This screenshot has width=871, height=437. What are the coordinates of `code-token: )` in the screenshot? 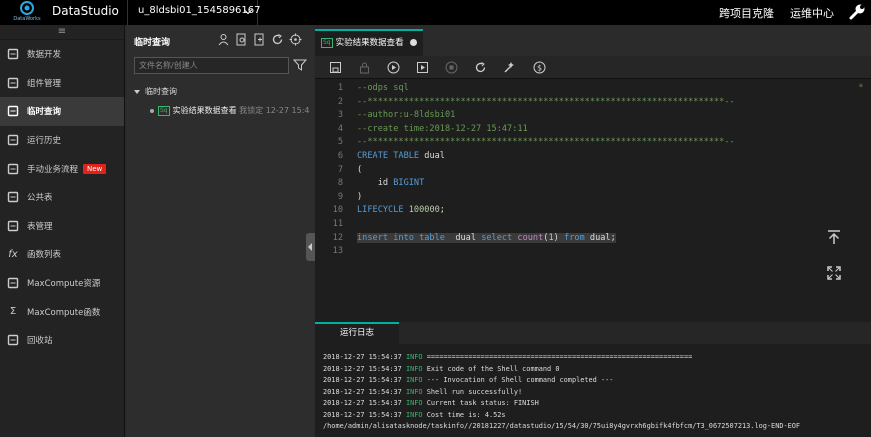 It's located at (559, 237).